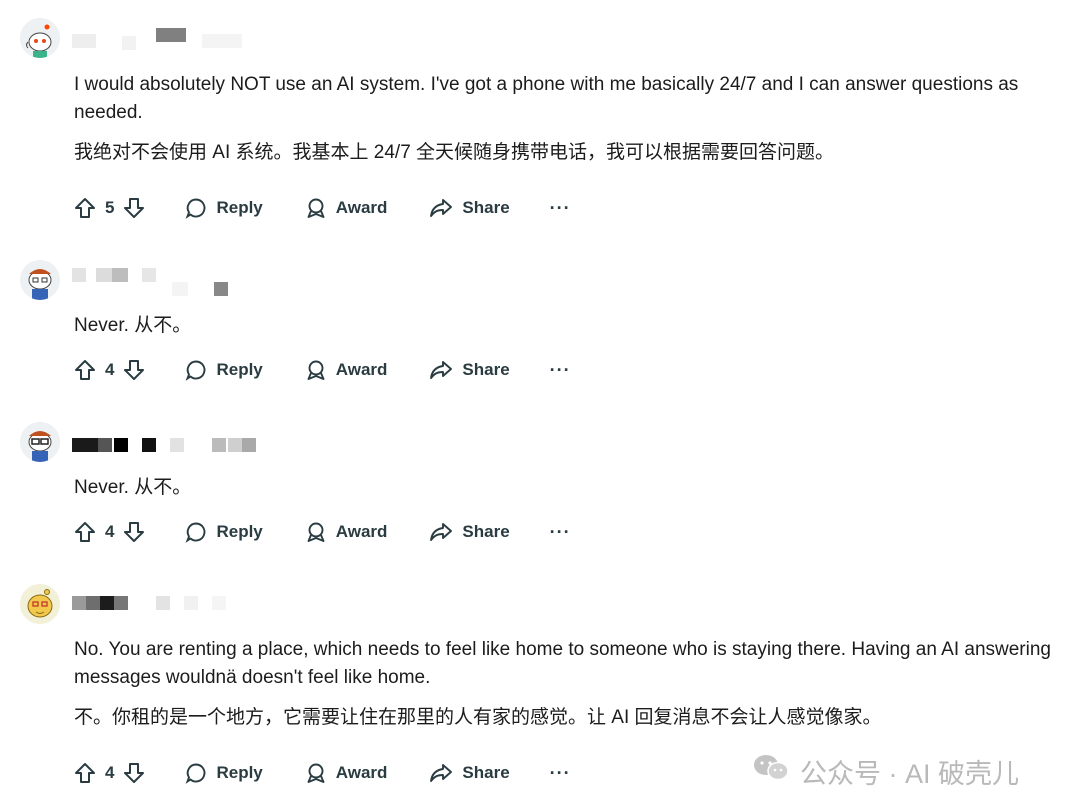 The image size is (1080, 812). I want to click on wechat-icon, so click(771, 771).